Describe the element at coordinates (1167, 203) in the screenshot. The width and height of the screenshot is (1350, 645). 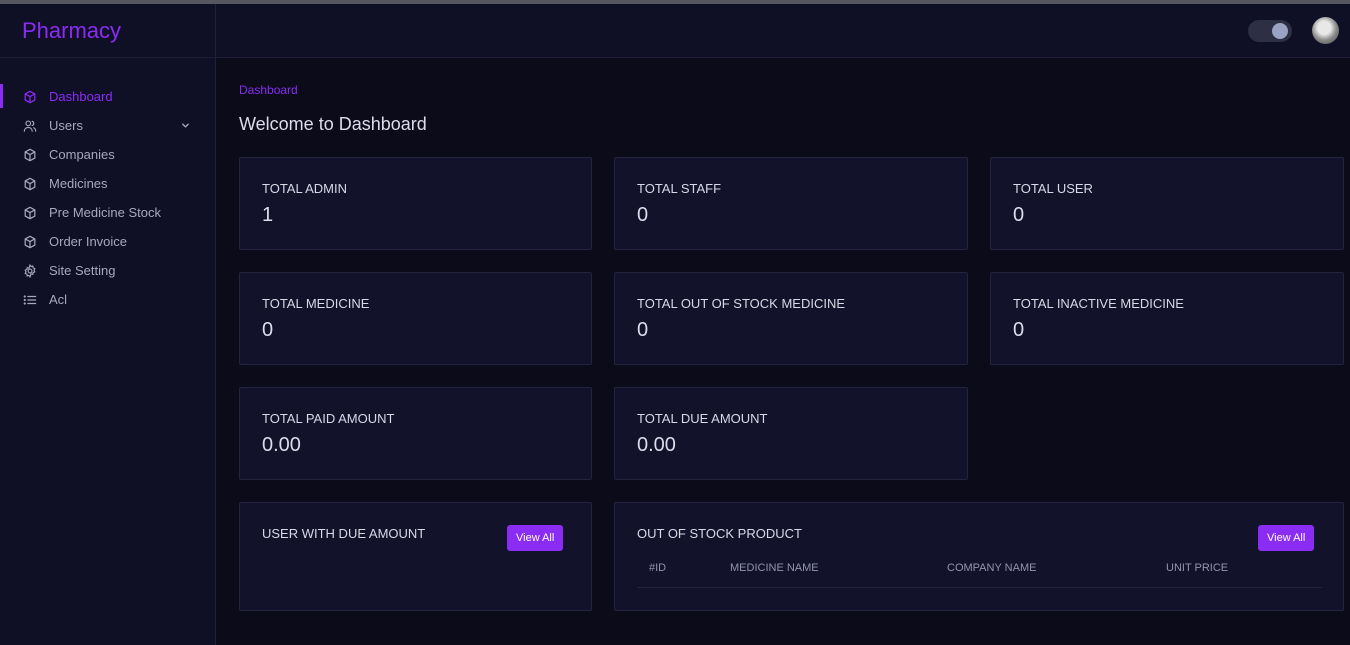
I see `stat-card-total-user: TOTAL USER 0` at that location.